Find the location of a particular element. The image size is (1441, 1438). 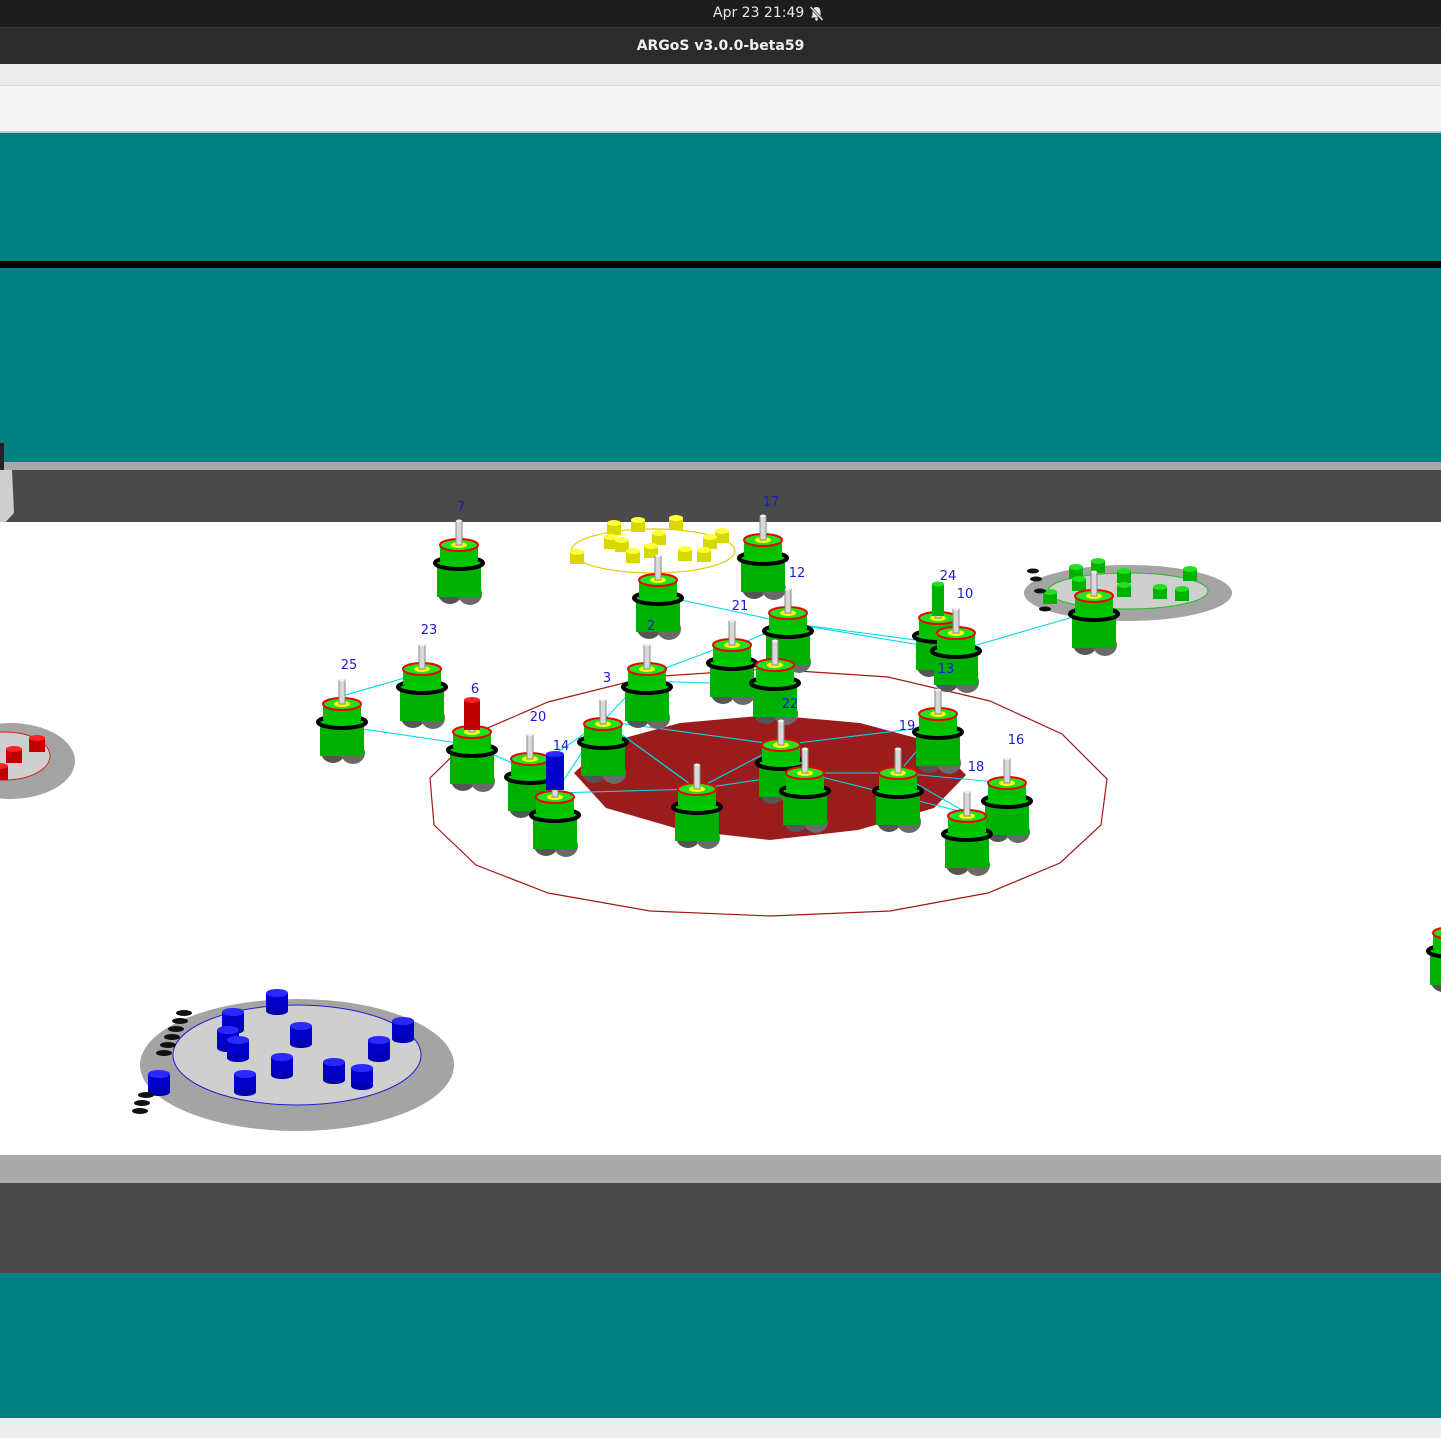

robot-label: 6 is located at coordinates (475, 689).